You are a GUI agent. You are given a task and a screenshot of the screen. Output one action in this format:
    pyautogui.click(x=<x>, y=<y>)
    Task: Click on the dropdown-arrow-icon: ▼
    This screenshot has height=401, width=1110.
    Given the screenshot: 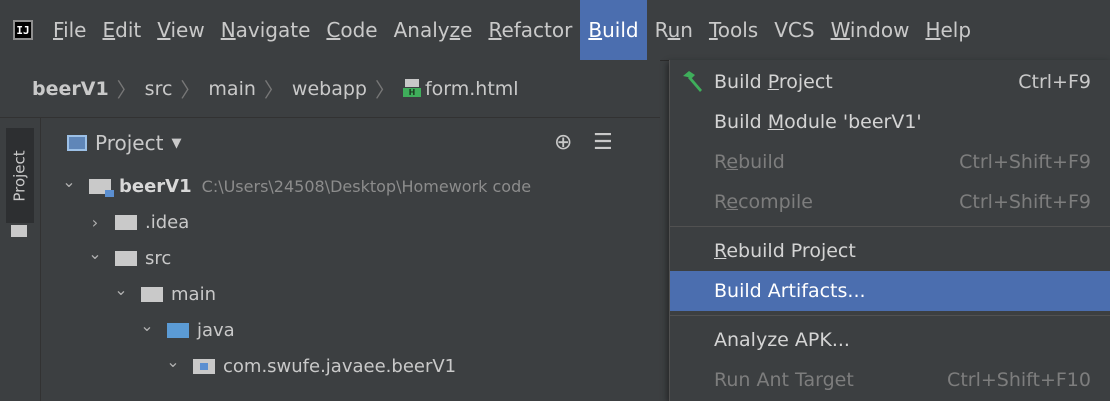 What is the action you would take?
    pyautogui.click(x=176, y=143)
    